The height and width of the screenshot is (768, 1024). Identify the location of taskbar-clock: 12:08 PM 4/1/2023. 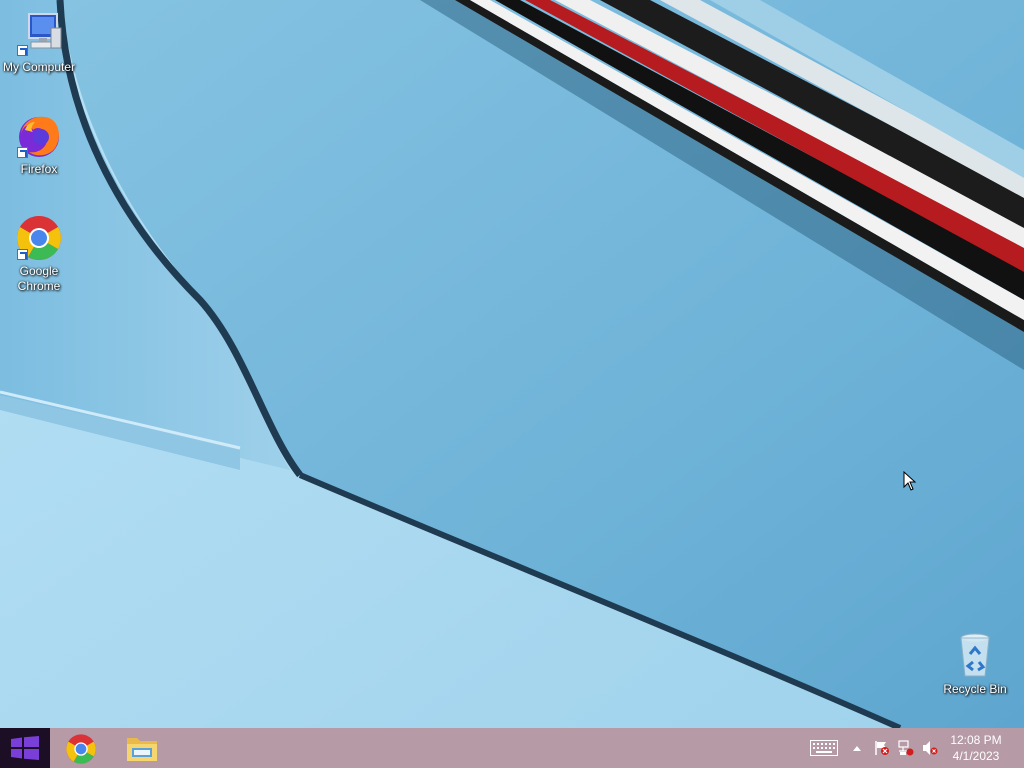
(976, 748).